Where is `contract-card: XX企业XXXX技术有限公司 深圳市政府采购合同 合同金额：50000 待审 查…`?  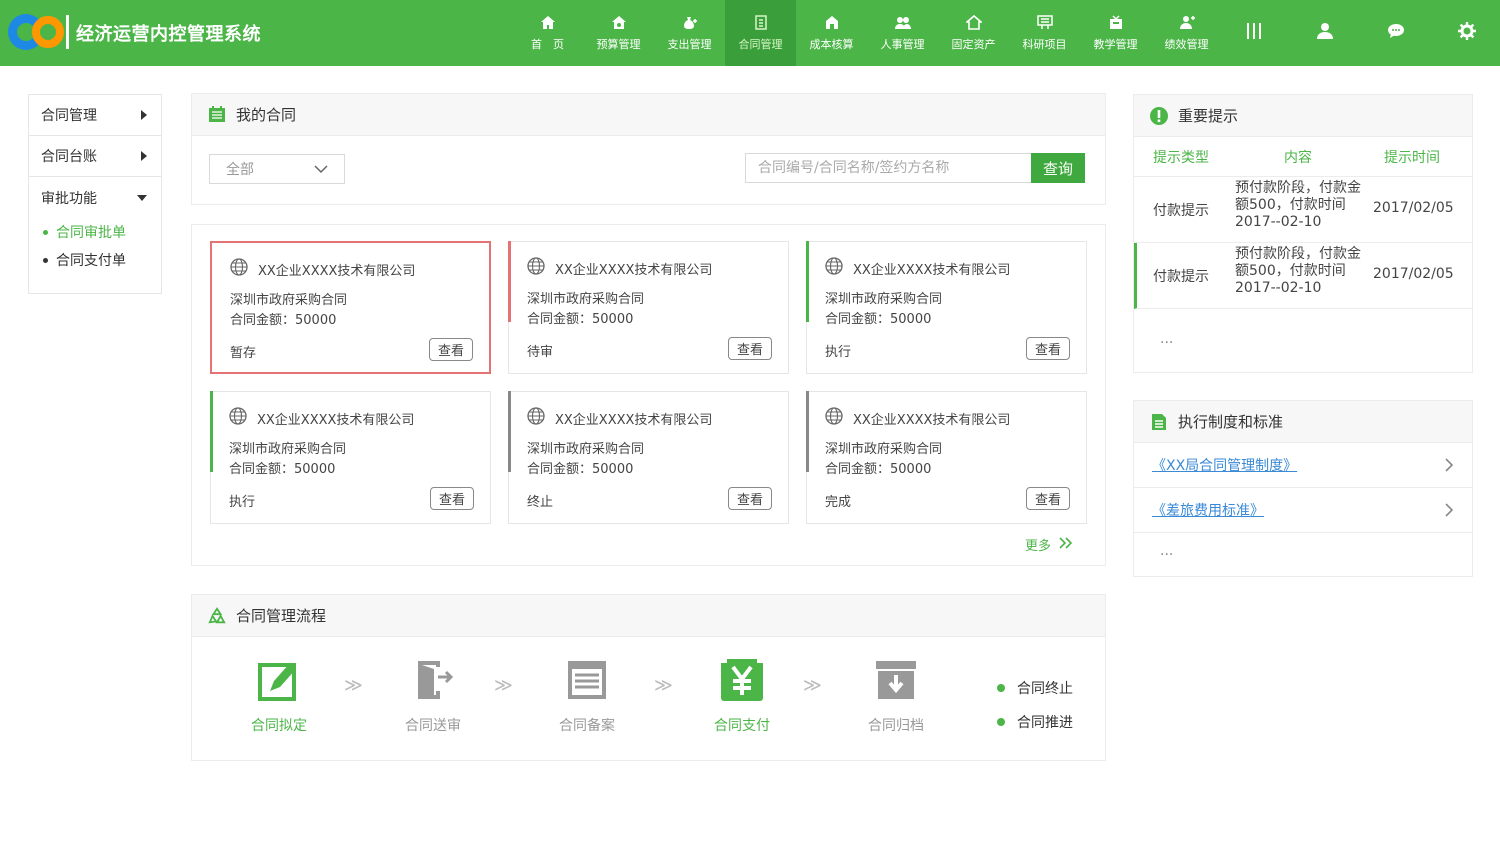 contract-card: XX企业XXXX技术有限公司 深圳市政府采购合同 合同金额：50000 待审 查… is located at coordinates (648, 307).